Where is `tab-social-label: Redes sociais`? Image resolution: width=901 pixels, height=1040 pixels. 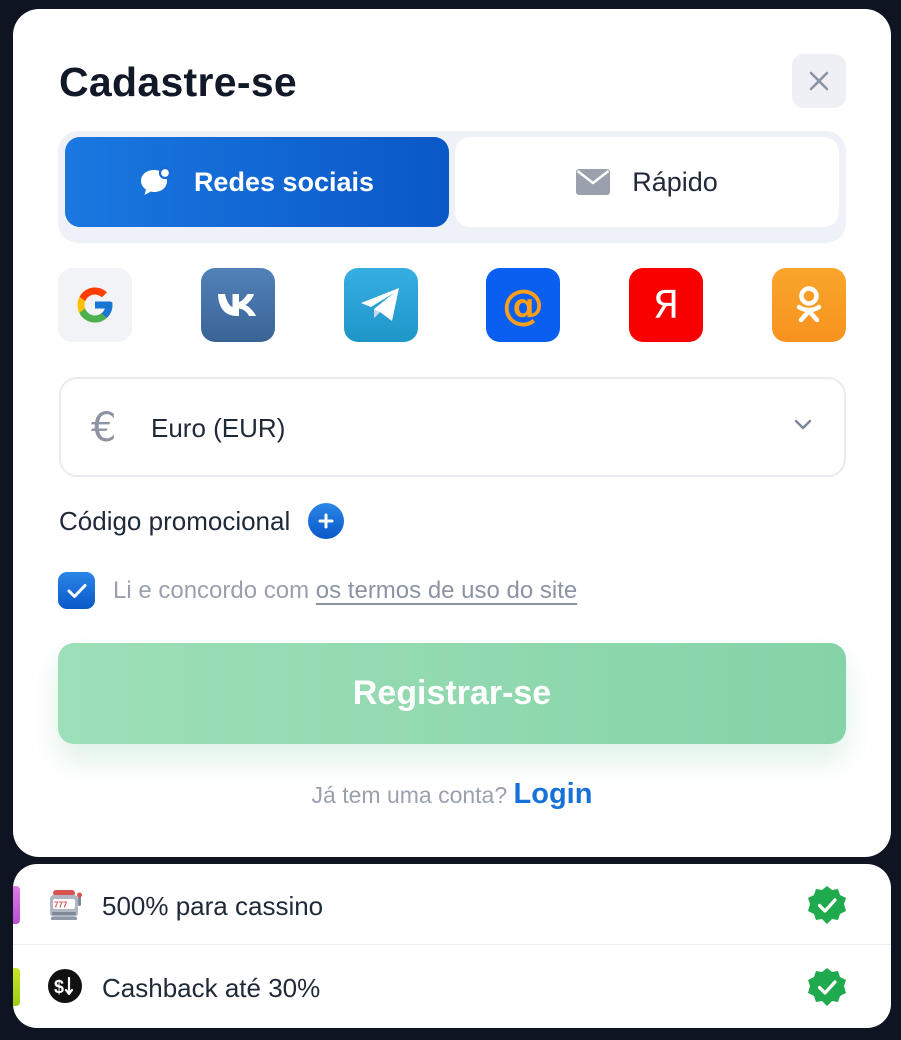
tab-social-label: Redes sociais is located at coordinates (284, 181).